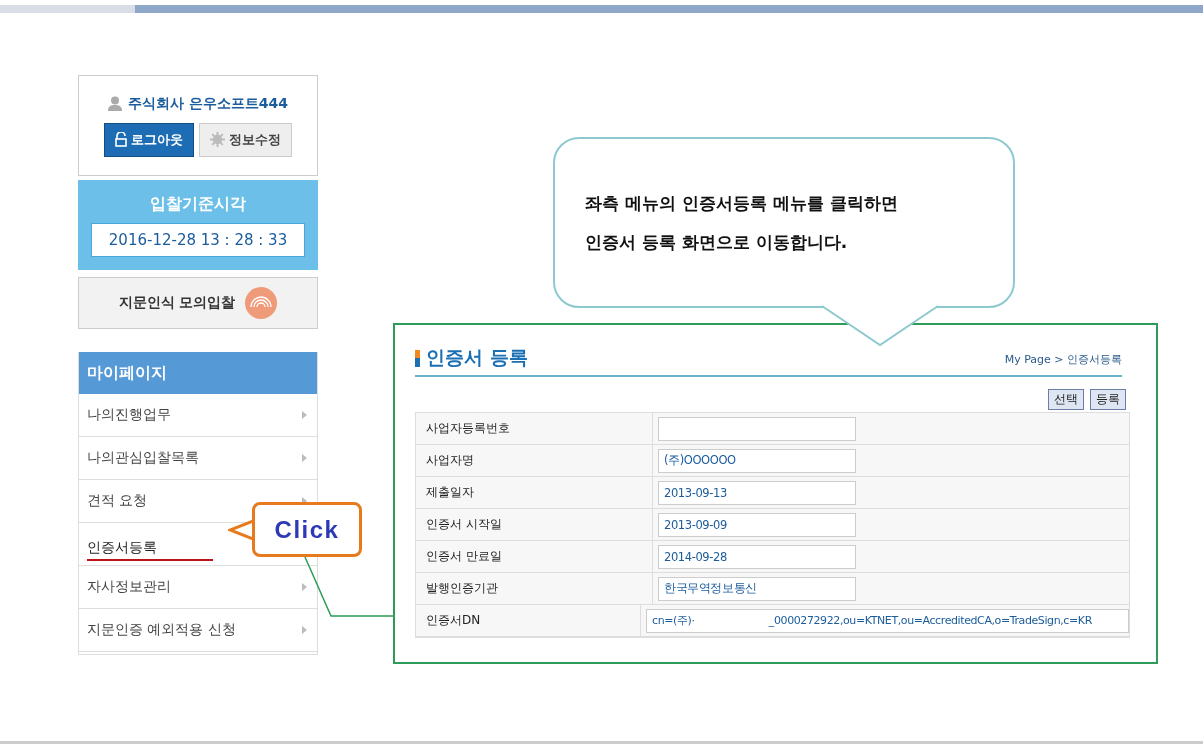 This screenshot has height=750, width=1203. I want to click on field-label: 사업자명, so click(534, 460).